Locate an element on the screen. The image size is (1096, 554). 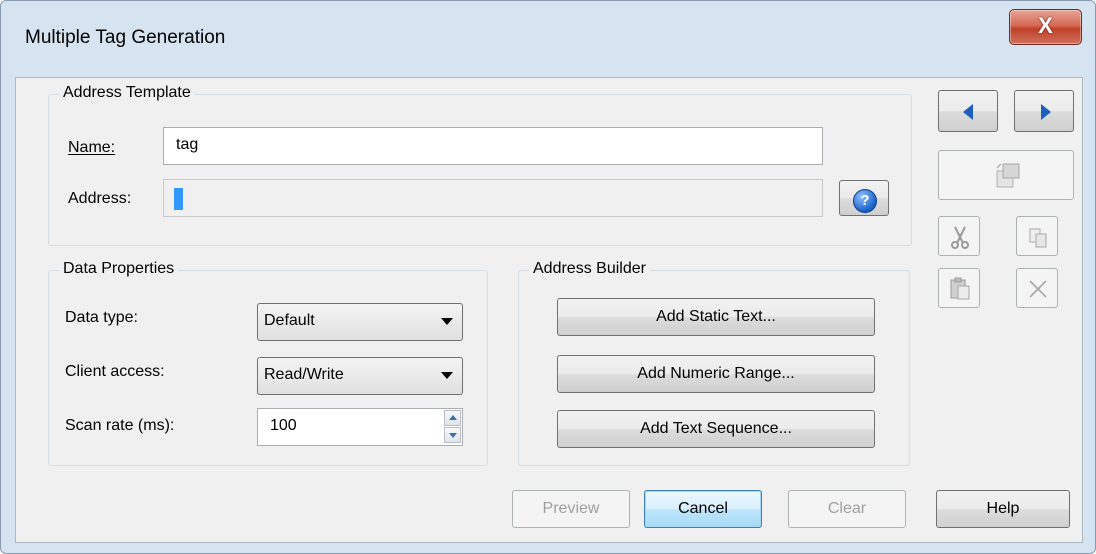
group-label: Address Builder is located at coordinates (589, 269).